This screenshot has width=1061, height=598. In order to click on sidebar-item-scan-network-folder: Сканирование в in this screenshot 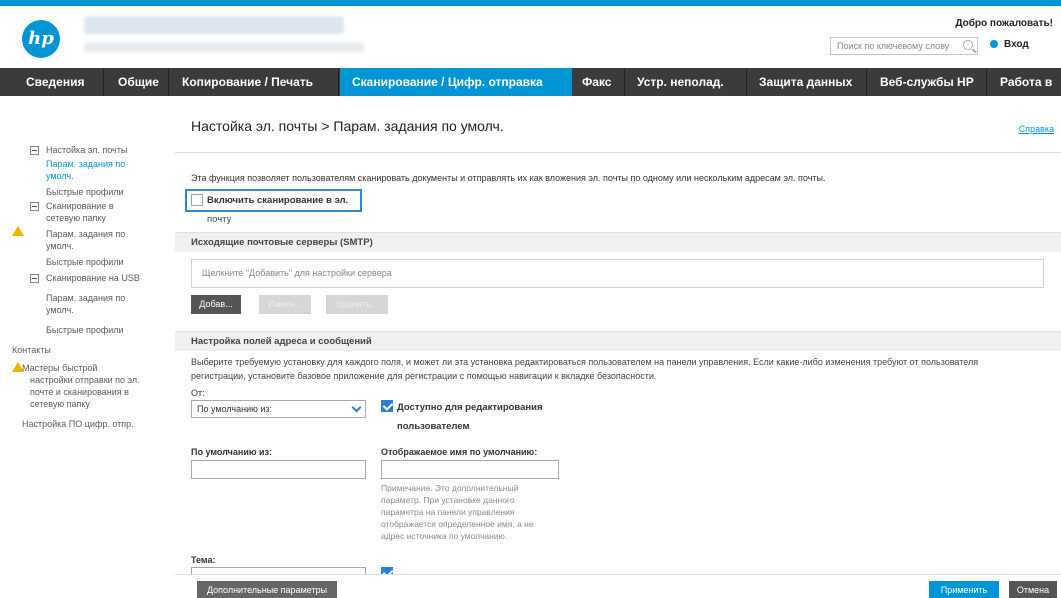, I will do `click(80, 206)`.